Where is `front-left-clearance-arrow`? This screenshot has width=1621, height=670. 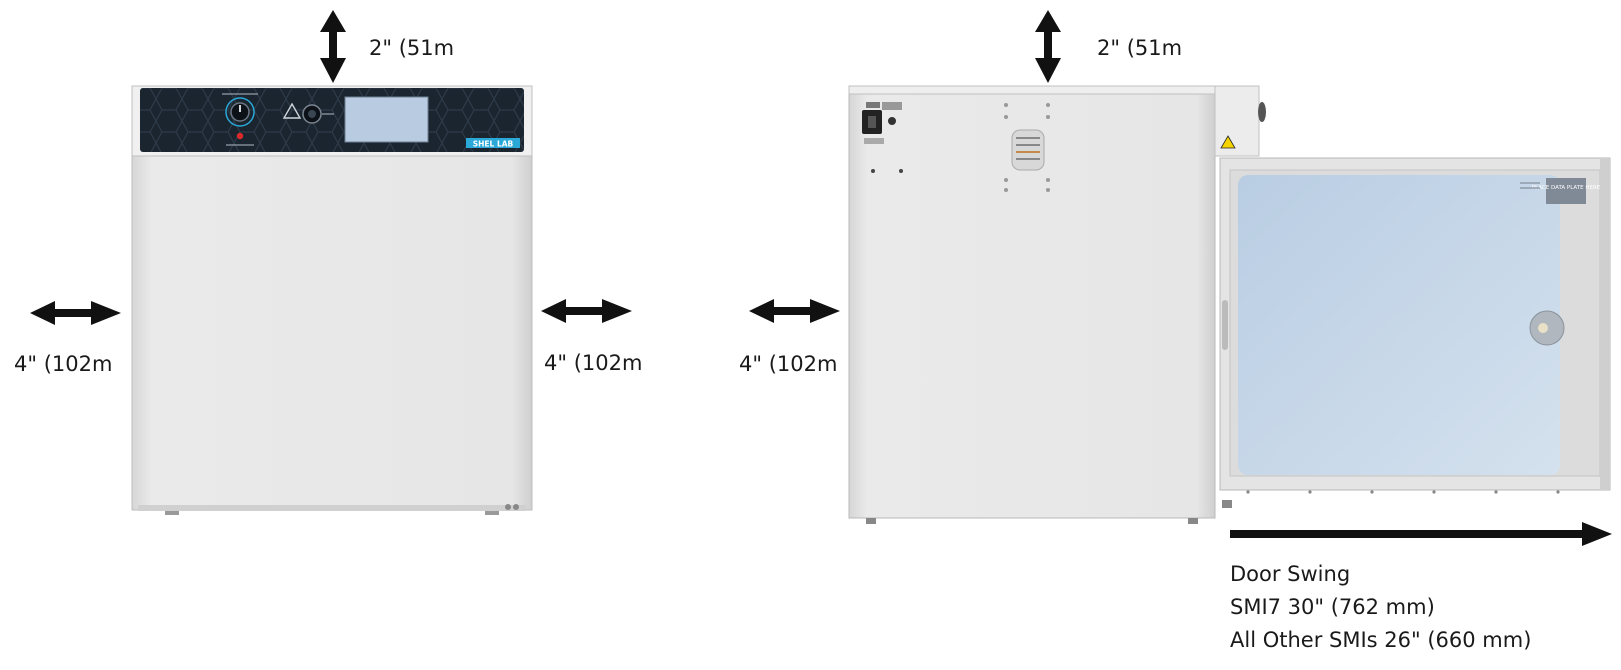 front-left-clearance-arrow is located at coordinates (75, 313).